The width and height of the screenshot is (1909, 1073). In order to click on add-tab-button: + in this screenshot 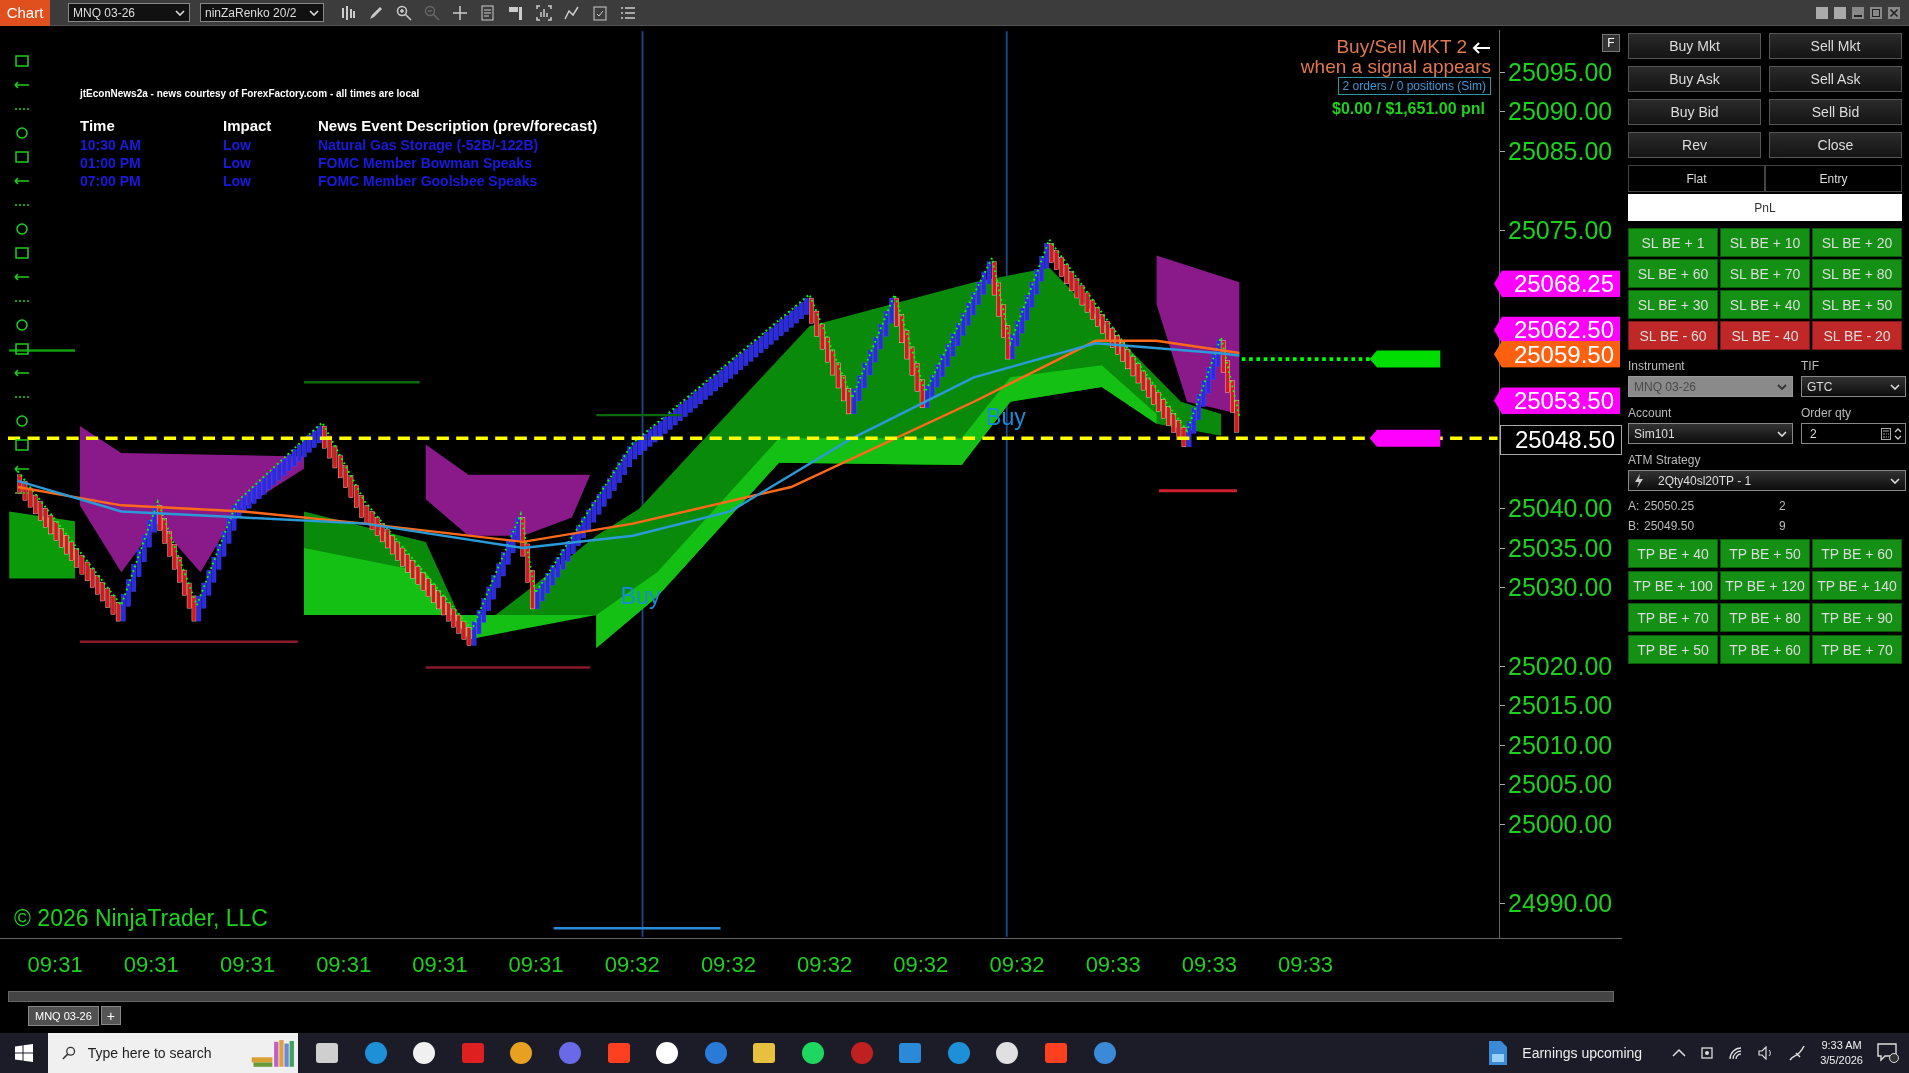, I will do `click(111, 1015)`.